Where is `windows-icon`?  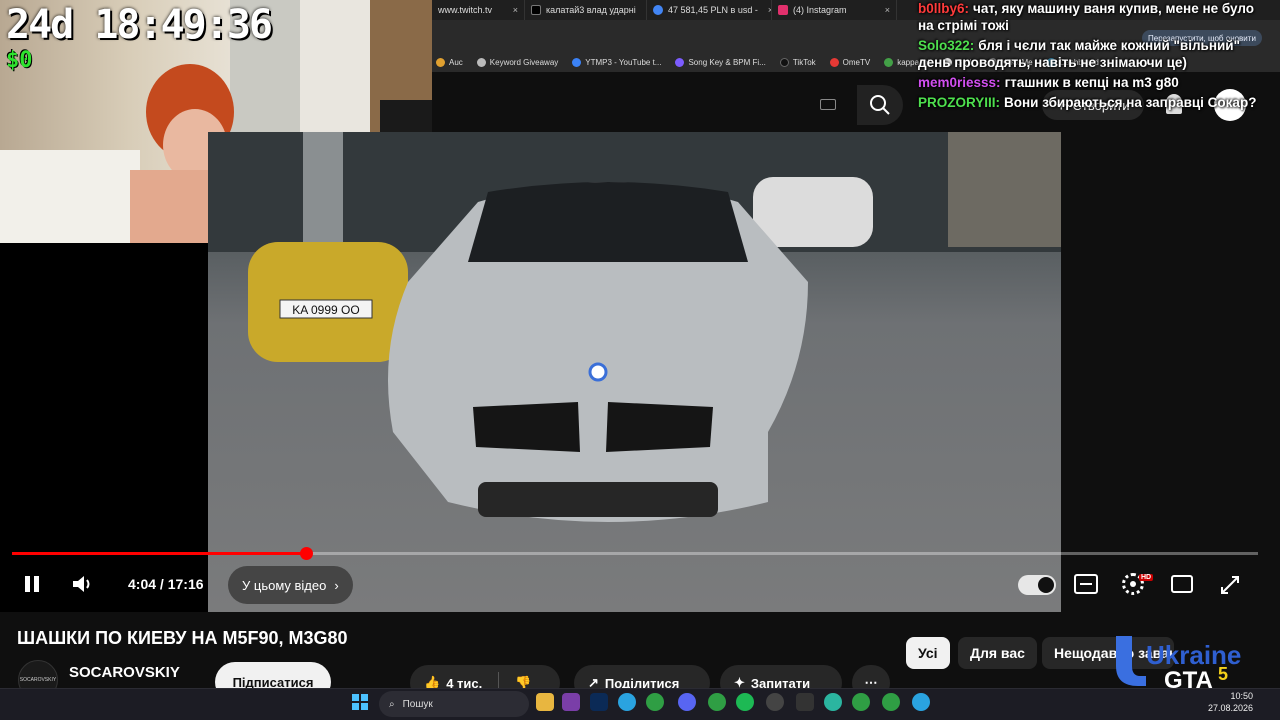
windows-icon is located at coordinates (360, 702).